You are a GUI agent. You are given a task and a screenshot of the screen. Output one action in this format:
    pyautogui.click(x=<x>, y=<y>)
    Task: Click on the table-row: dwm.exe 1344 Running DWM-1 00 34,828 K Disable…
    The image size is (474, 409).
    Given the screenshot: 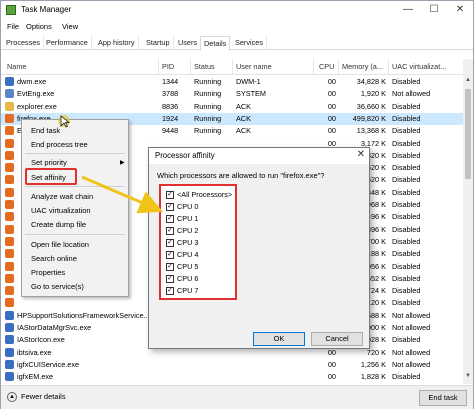 What is the action you would take?
    pyautogui.click(x=232, y=82)
    